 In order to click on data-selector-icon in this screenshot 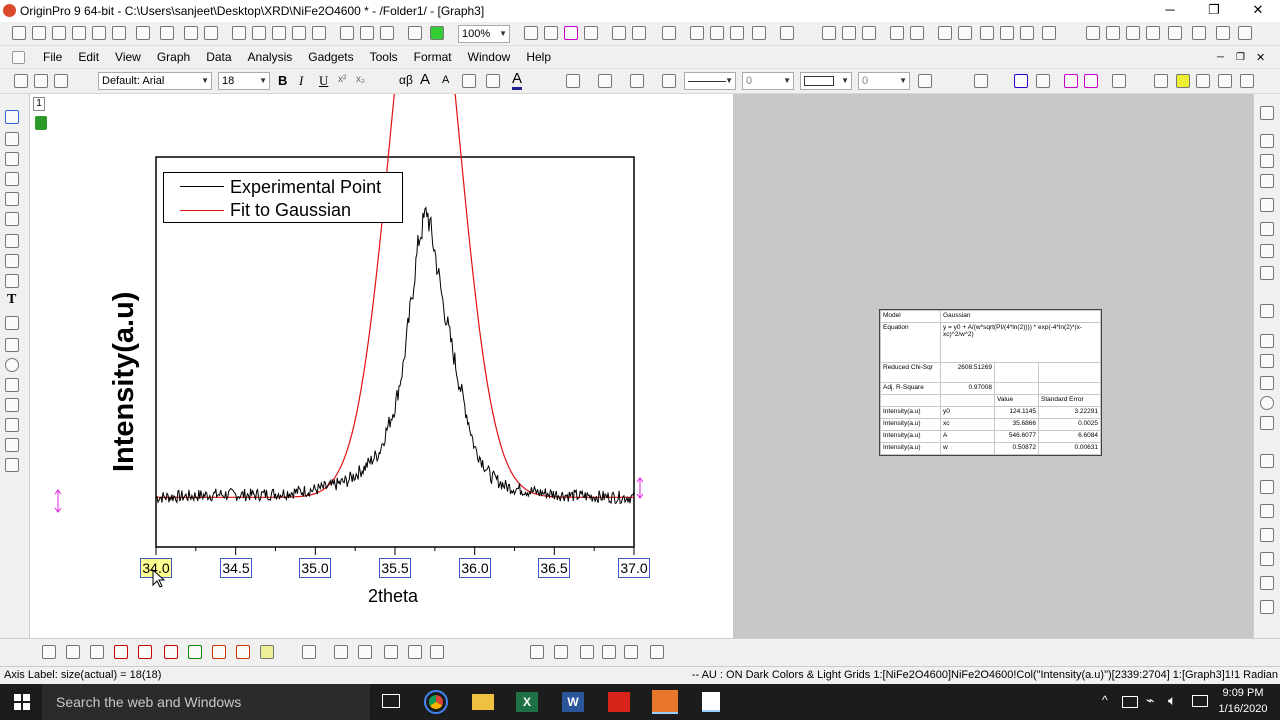, I will do `click(12, 241)`.